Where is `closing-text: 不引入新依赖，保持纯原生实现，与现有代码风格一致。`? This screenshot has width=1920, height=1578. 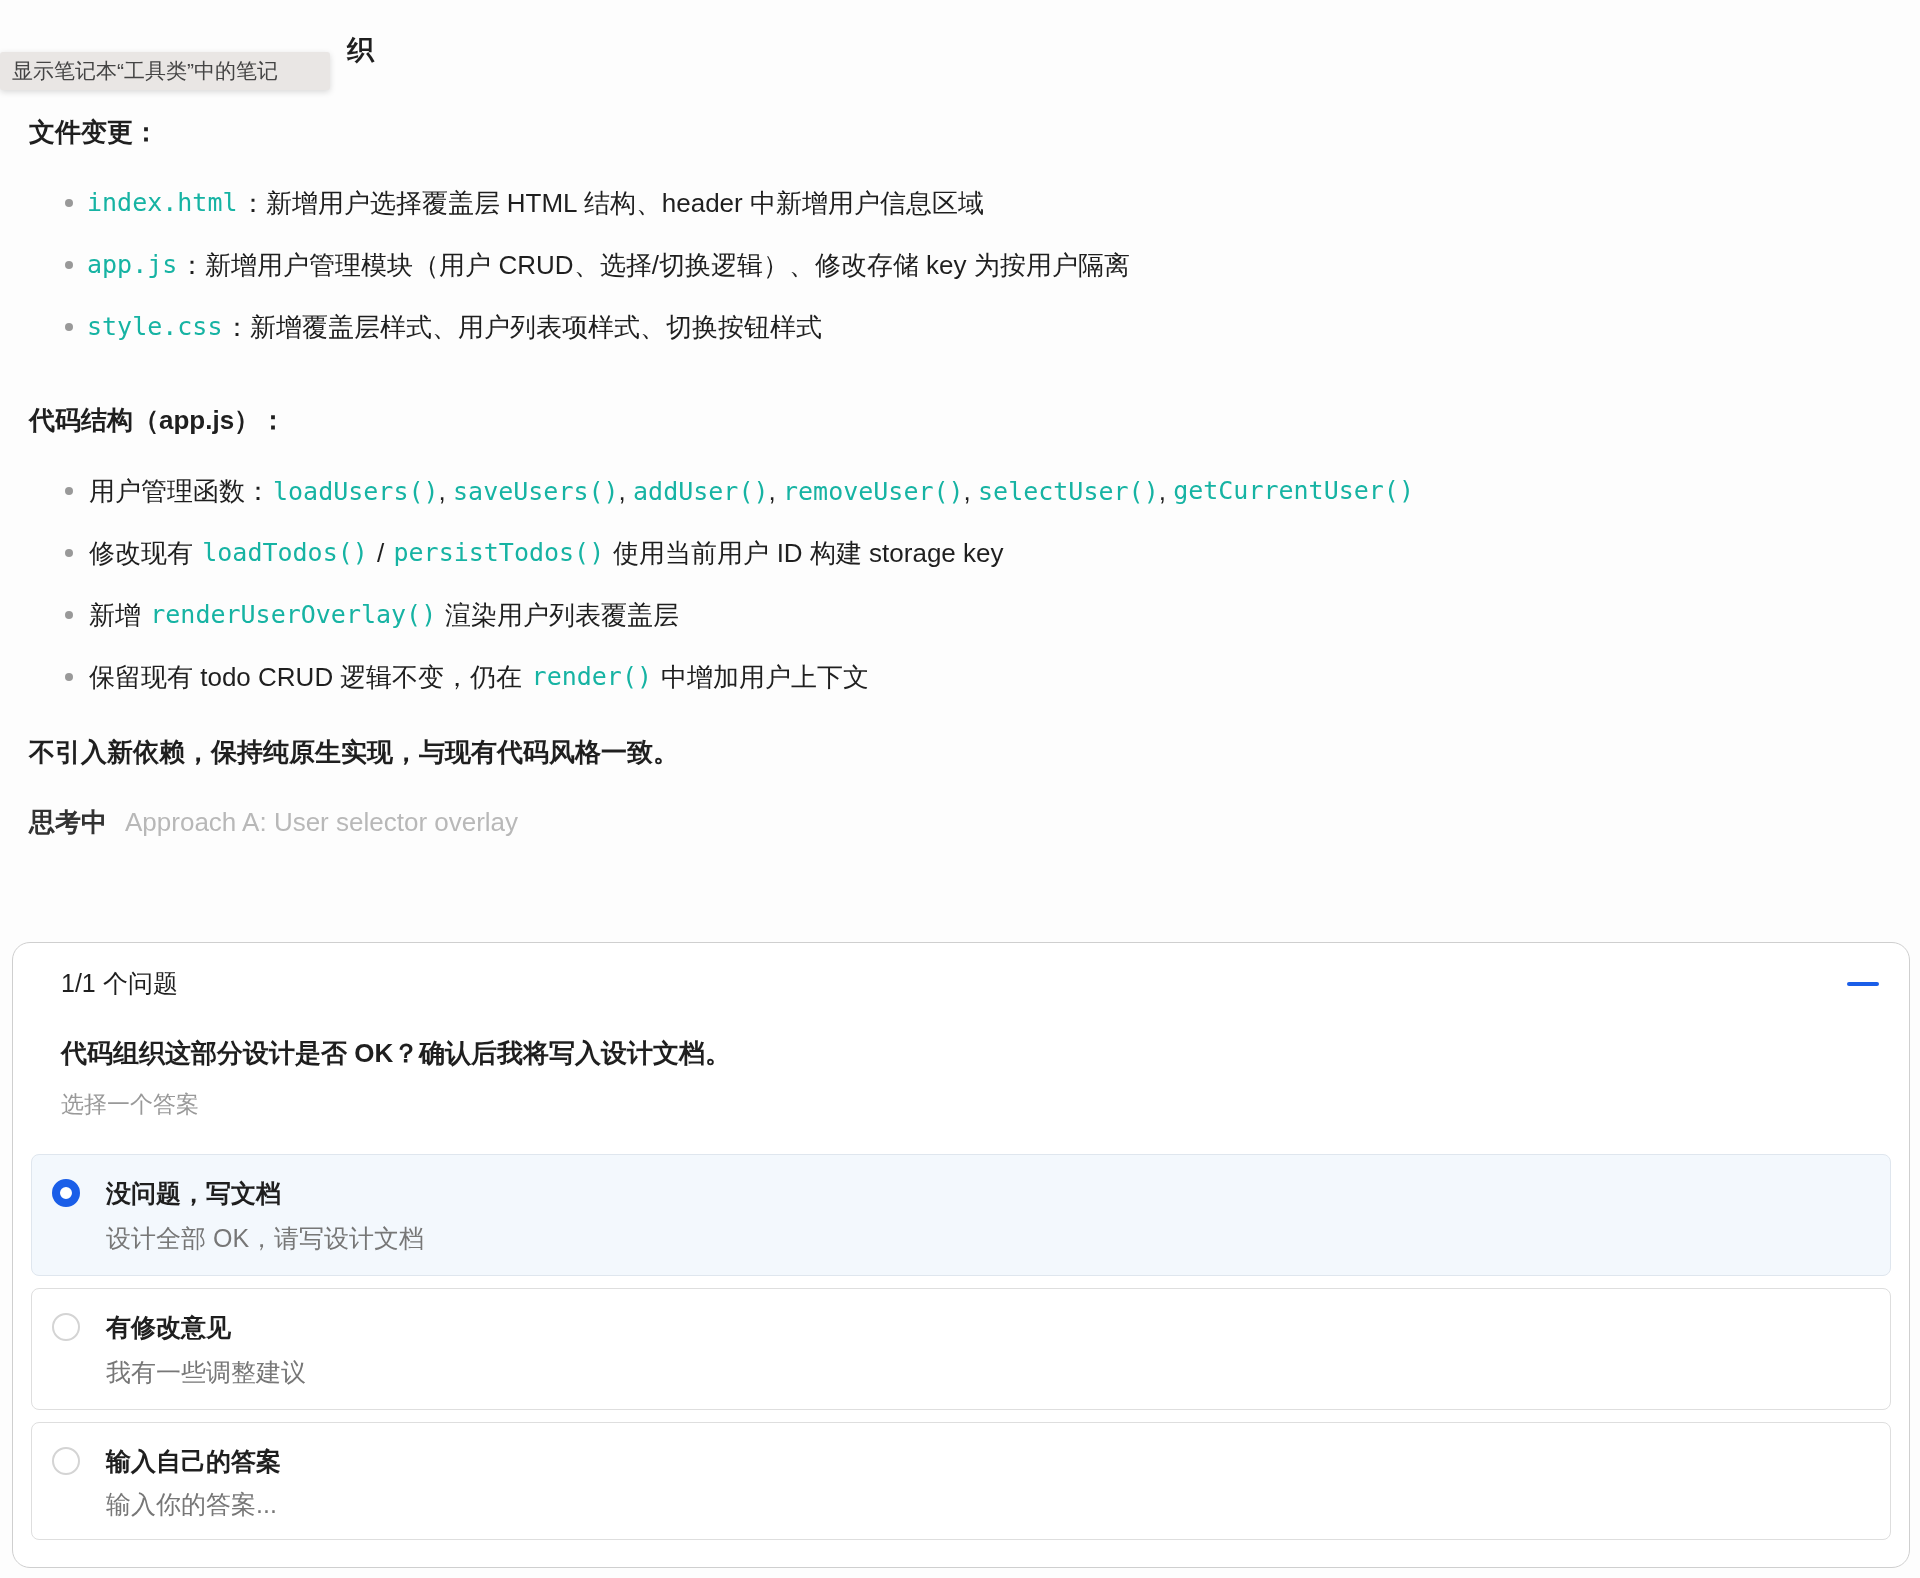
closing-text: 不引入新依赖，保持纯原生实现，与现有代码风格一致。 is located at coordinates (354, 752).